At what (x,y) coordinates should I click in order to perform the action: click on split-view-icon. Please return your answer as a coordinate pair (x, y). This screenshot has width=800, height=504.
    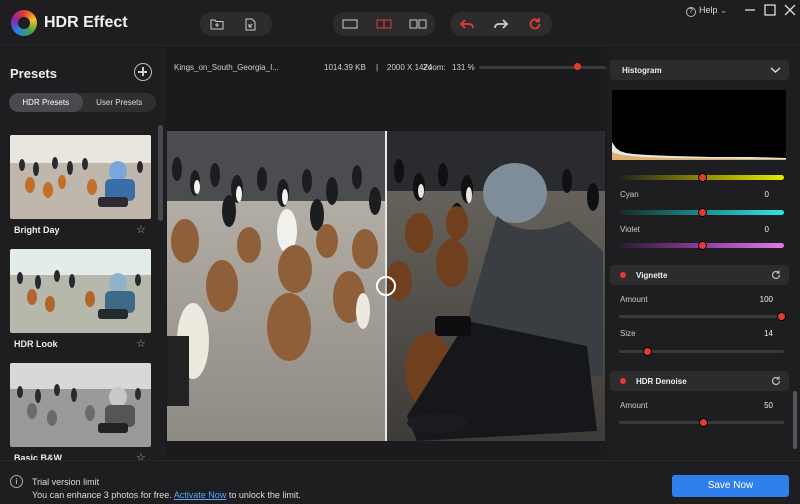
    Looking at the image, I should click on (384, 24).